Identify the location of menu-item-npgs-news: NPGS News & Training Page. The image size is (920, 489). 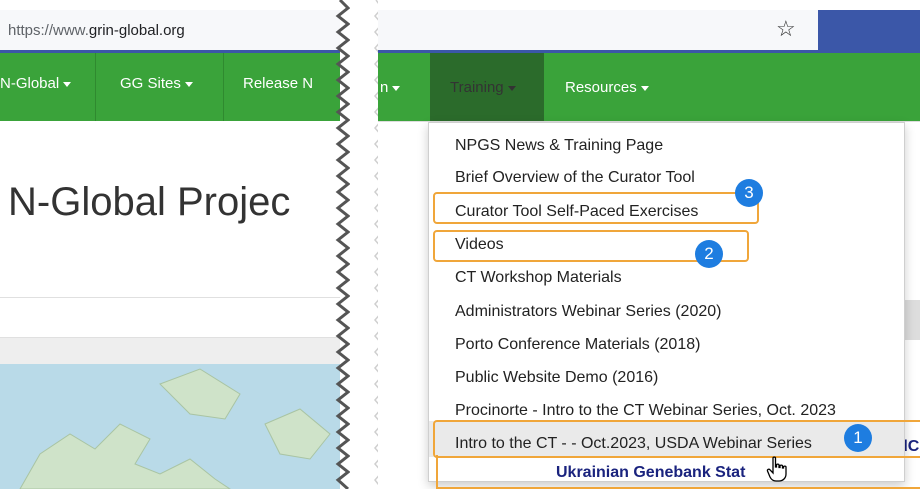
(559, 146).